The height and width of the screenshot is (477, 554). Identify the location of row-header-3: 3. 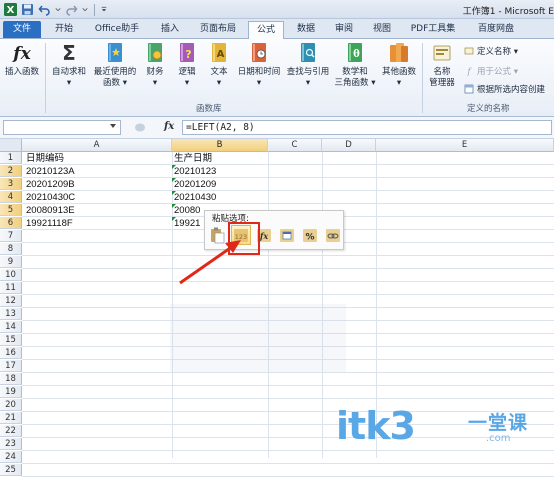
(11, 184).